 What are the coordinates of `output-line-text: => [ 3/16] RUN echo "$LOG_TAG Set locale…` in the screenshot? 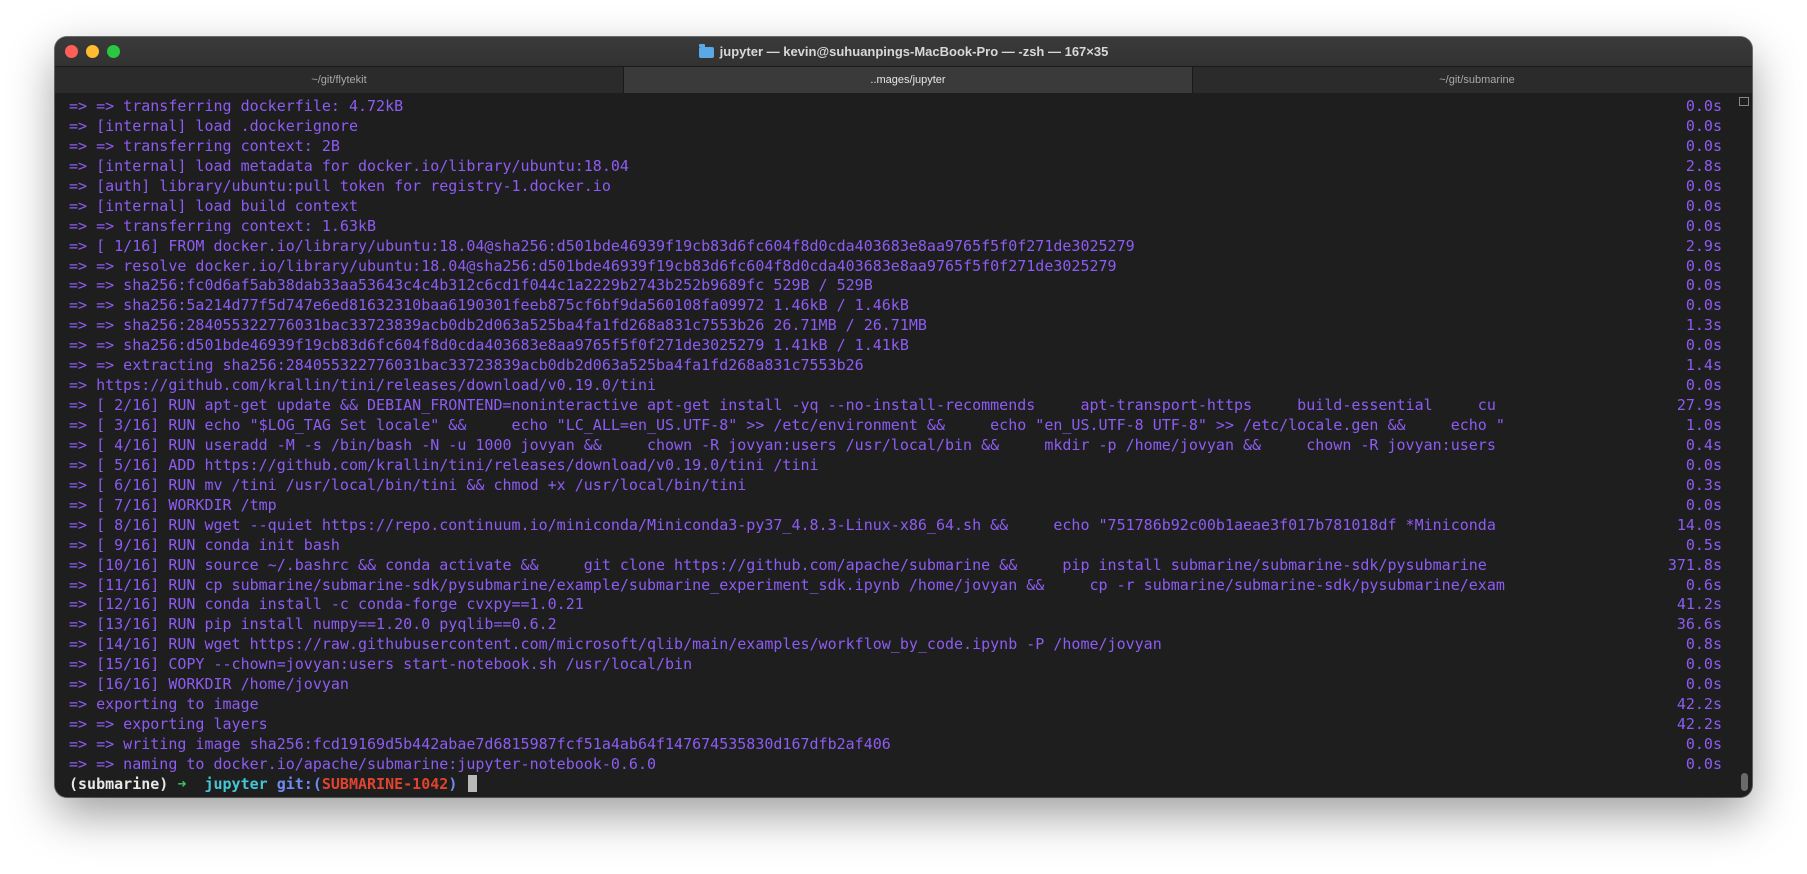 It's located at (787, 425).